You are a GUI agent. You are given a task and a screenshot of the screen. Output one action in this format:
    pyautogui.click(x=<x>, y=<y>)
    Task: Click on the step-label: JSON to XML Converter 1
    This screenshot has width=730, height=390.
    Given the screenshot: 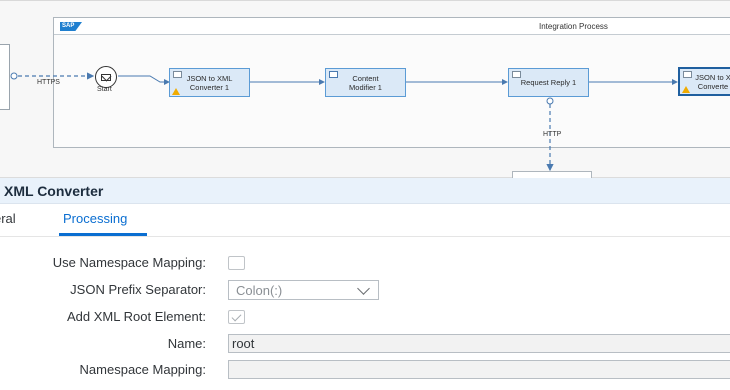 What is the action you would take?
    pyautogui.click(x=209, y=82)
    